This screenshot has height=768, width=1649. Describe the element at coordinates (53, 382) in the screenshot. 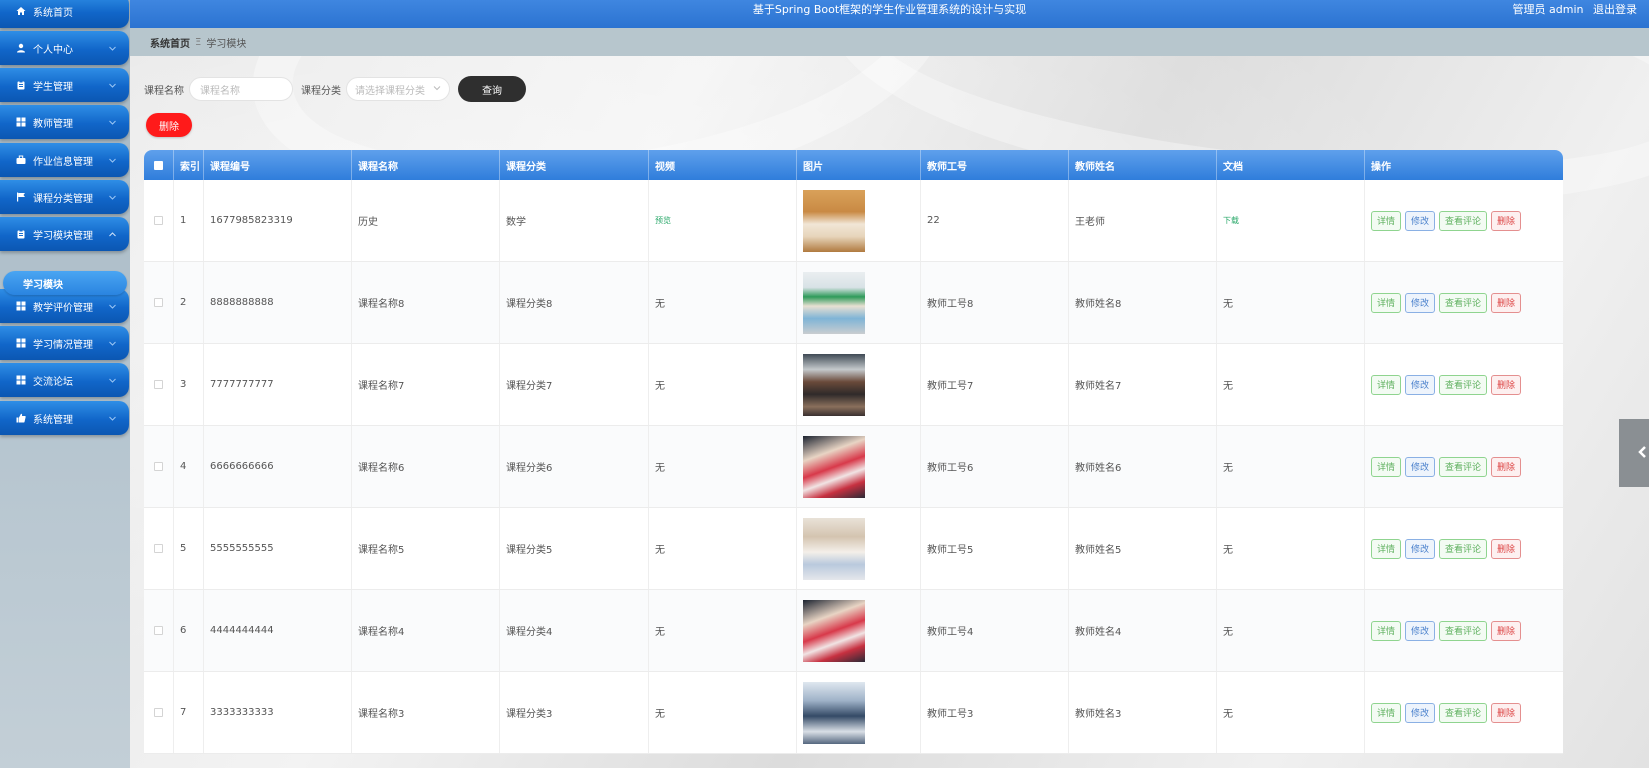

I see `sidebar-item-label: 交流论坛` at that location.